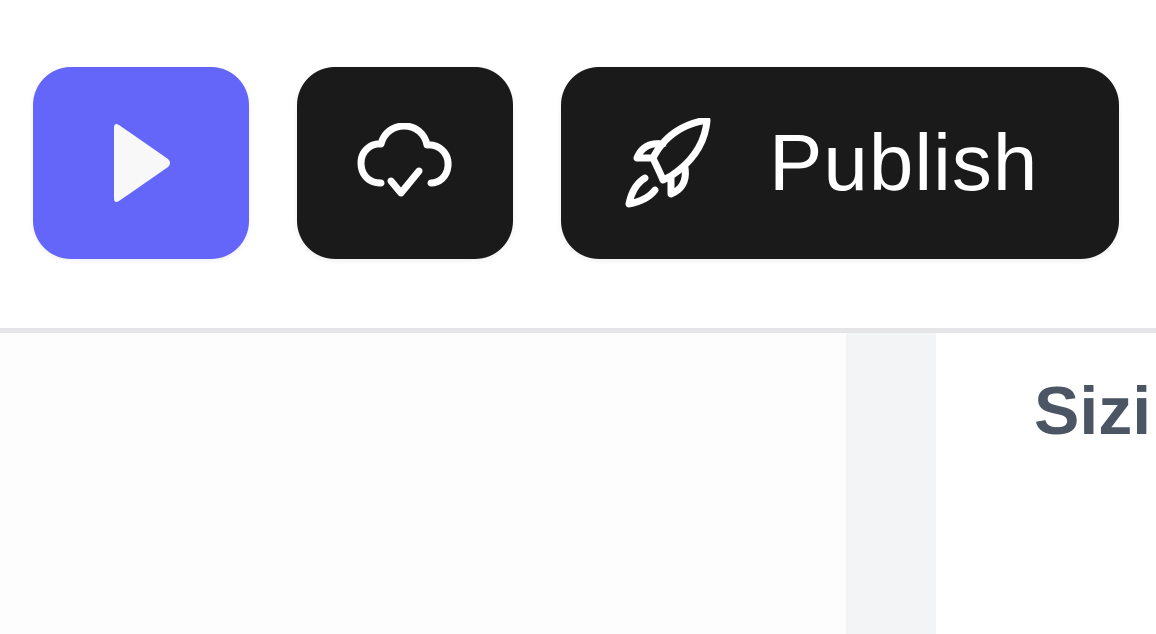  Describe the element at coordinates (1093, 411) in the screenshot. I see `inspector-heading: Sizi` at that location.